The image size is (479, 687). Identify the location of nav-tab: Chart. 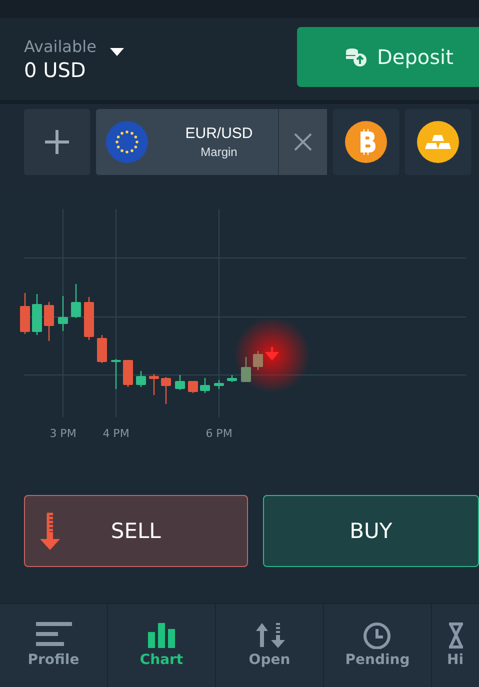
(162, 645).